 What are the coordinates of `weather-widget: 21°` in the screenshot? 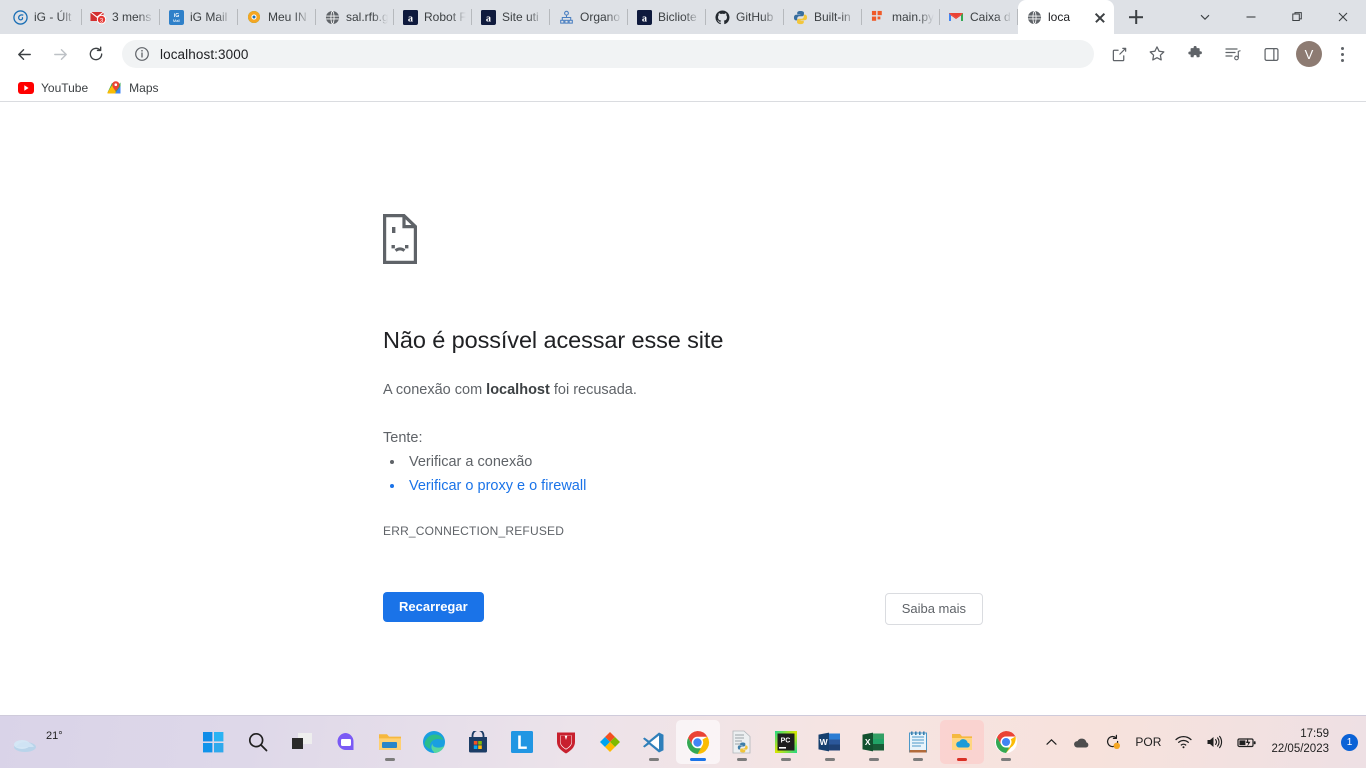 It's located at (90, 742).